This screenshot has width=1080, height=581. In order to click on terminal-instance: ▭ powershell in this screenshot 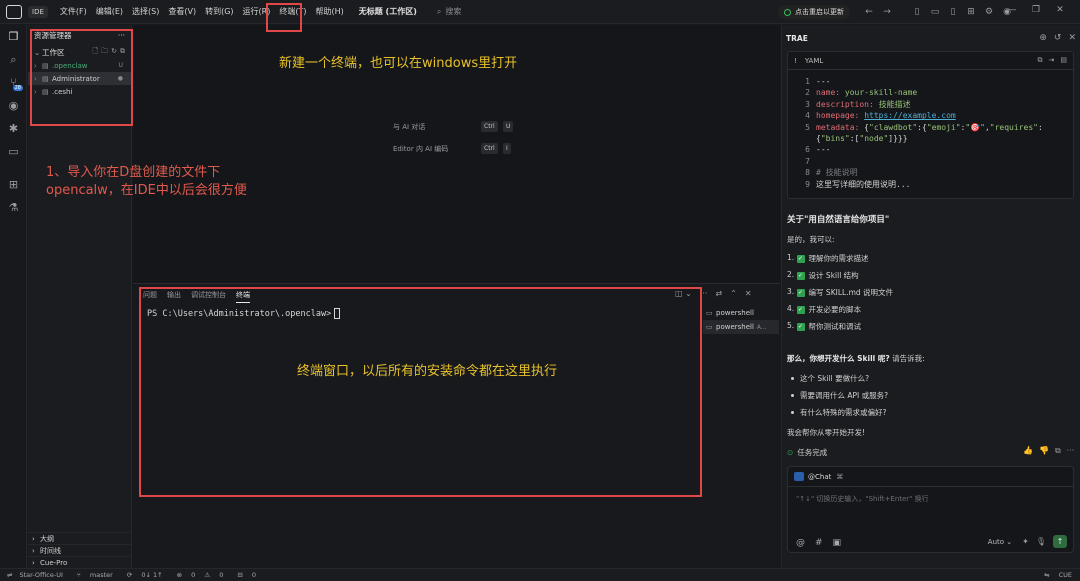, I will do `click(741, 313)`.